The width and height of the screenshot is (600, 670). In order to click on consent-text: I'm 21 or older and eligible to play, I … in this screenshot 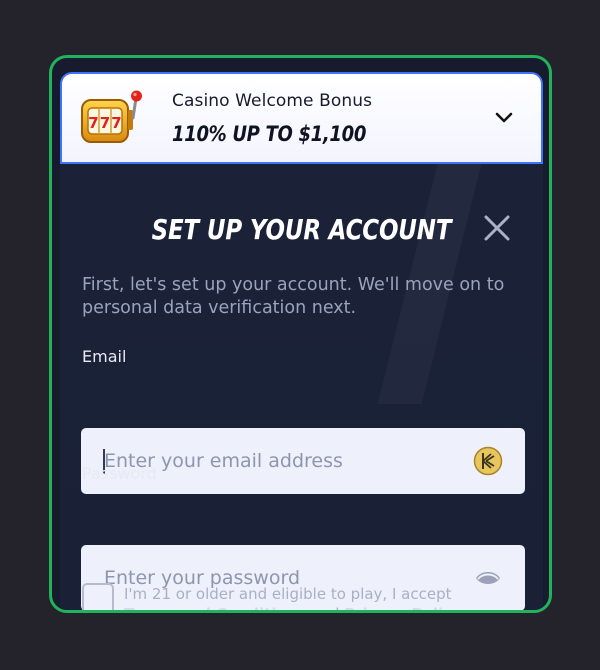, I will do `click(304, 597)`.